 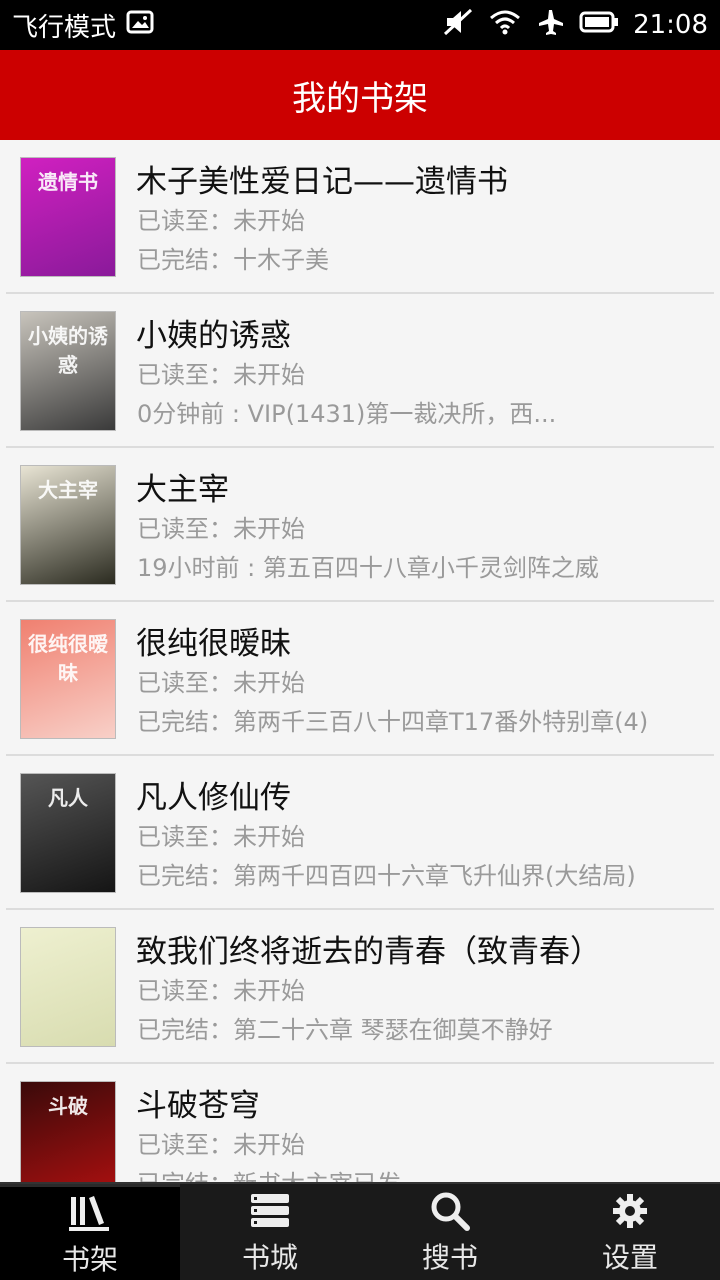 I want to click on book-update-info: 19小时前 : 第五百四十八章小千灵剑阵之威, so click(x=368, y=568).